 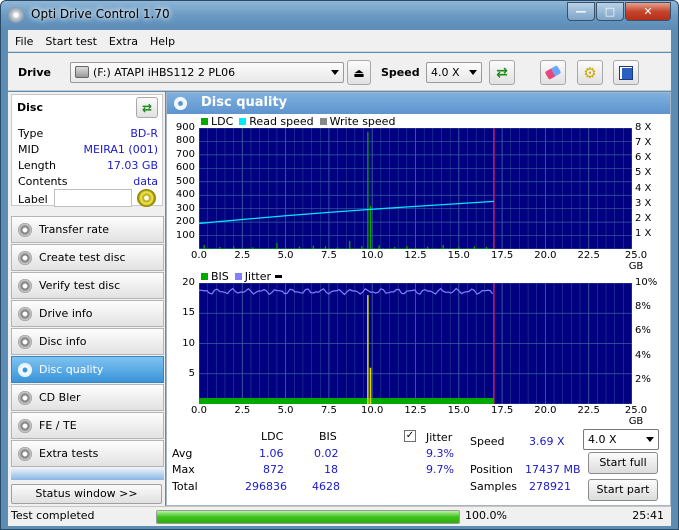 I want to click on y2-tick-label: 10%, so click(x=646, y=282).